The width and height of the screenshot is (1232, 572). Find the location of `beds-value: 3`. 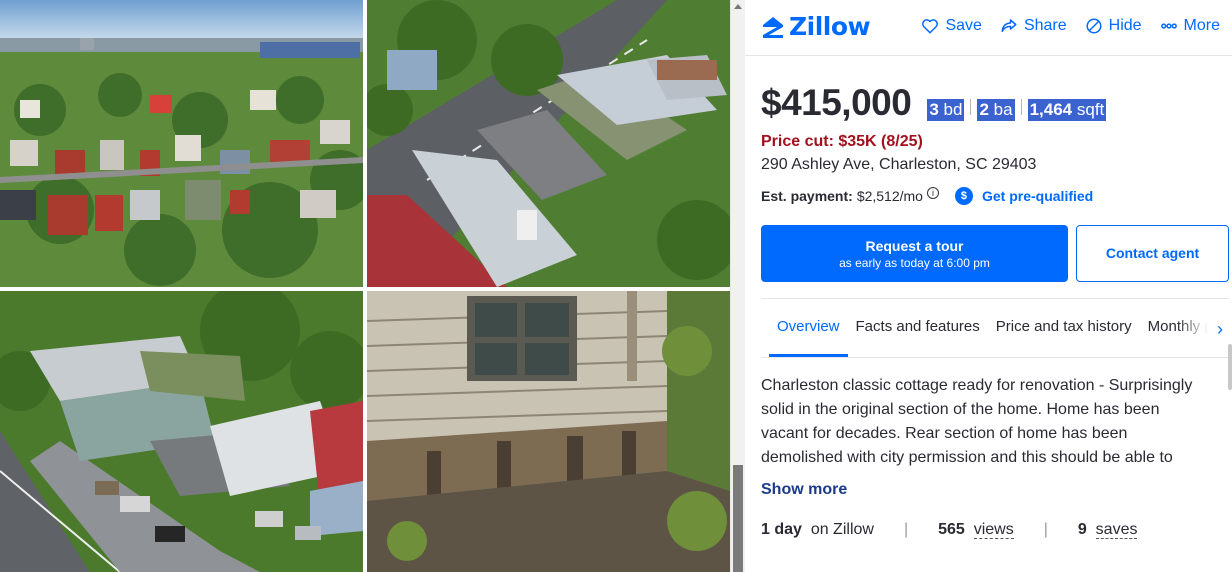

beds-value: 3 is located at coordinates (934, 109).